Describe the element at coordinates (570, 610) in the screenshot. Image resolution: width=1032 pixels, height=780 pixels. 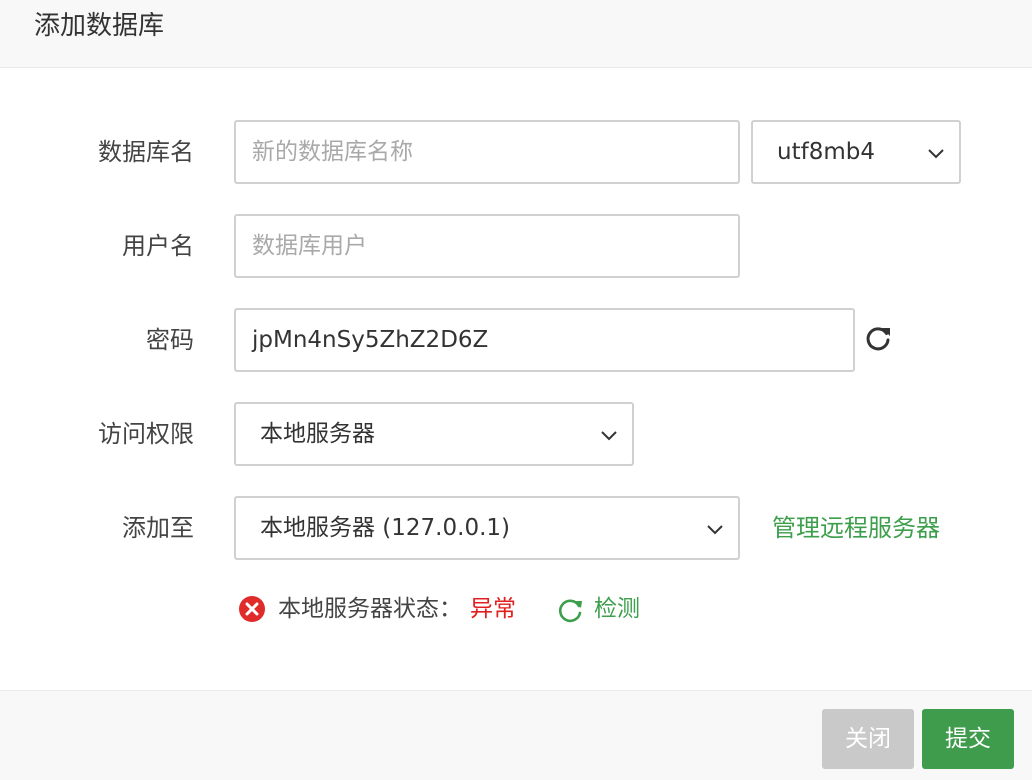
I see `refresh-check-icon` at that location.